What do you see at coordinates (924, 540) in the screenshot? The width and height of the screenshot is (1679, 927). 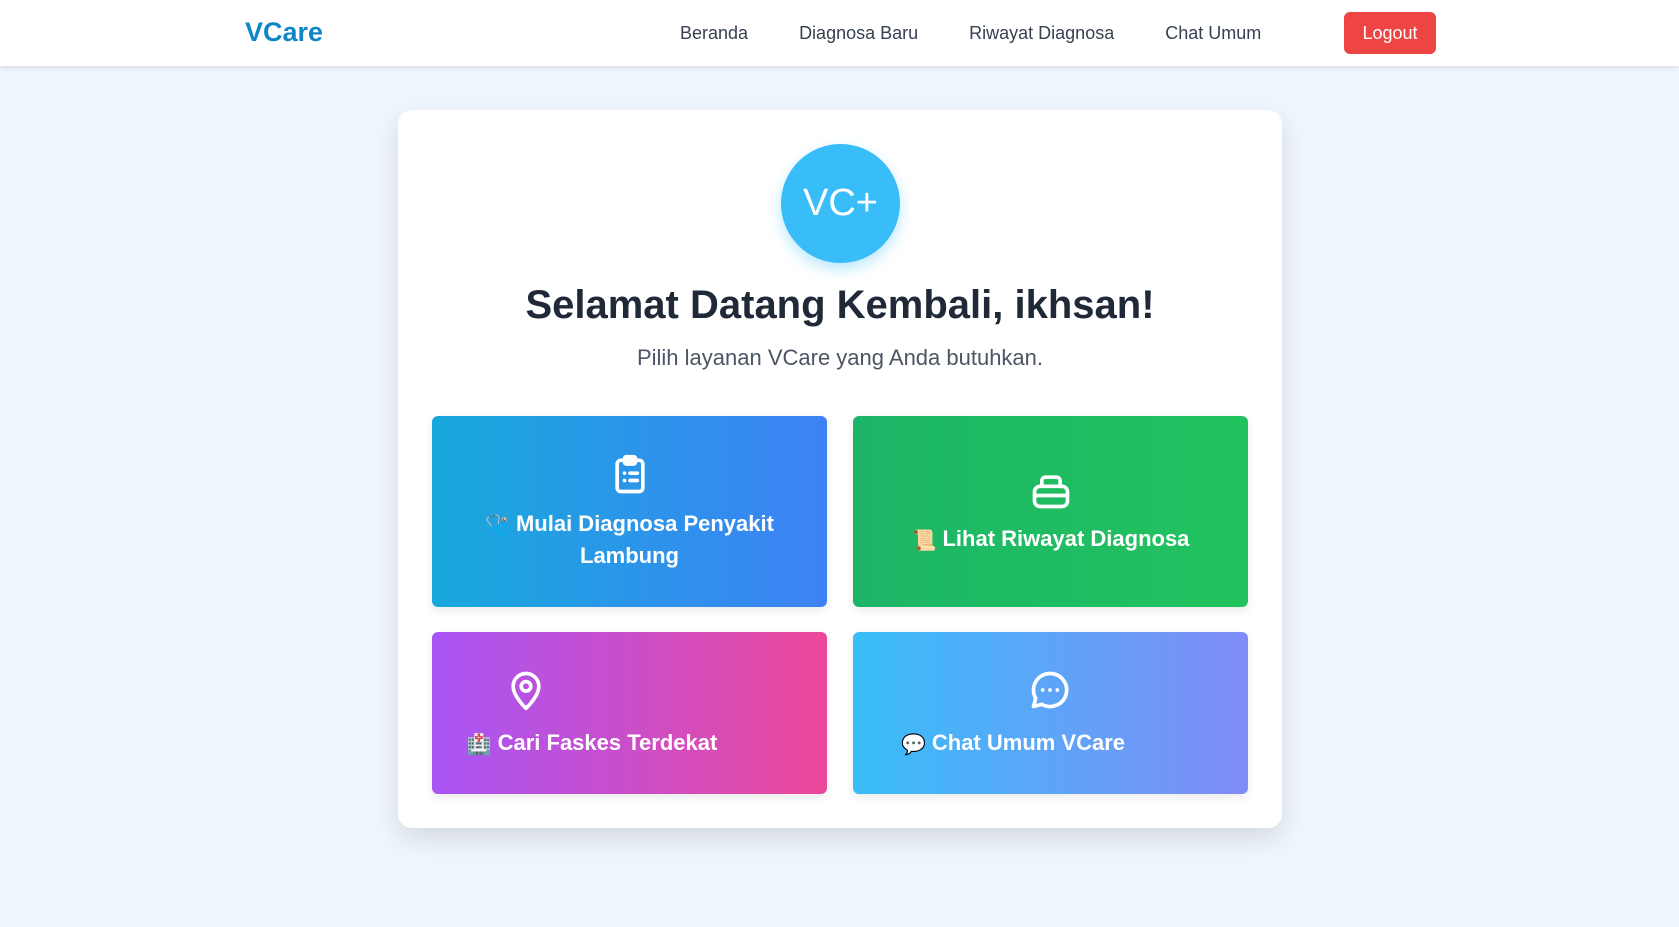 I see `scroll-icon: 📜` at bounding box center [924, 540].